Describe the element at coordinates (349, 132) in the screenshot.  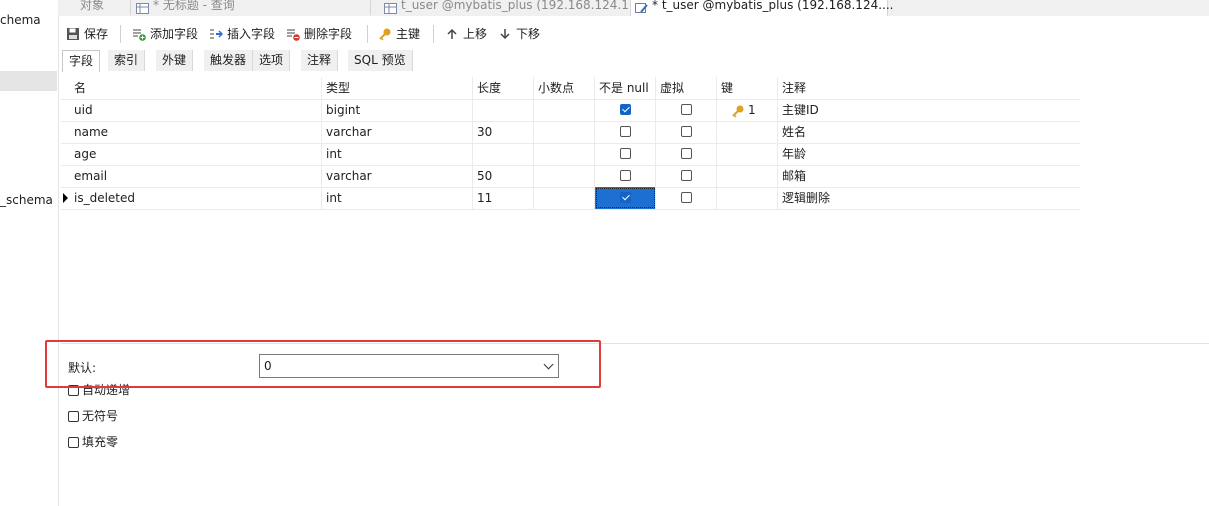
I see `cell-type-text: varchar` at that location.